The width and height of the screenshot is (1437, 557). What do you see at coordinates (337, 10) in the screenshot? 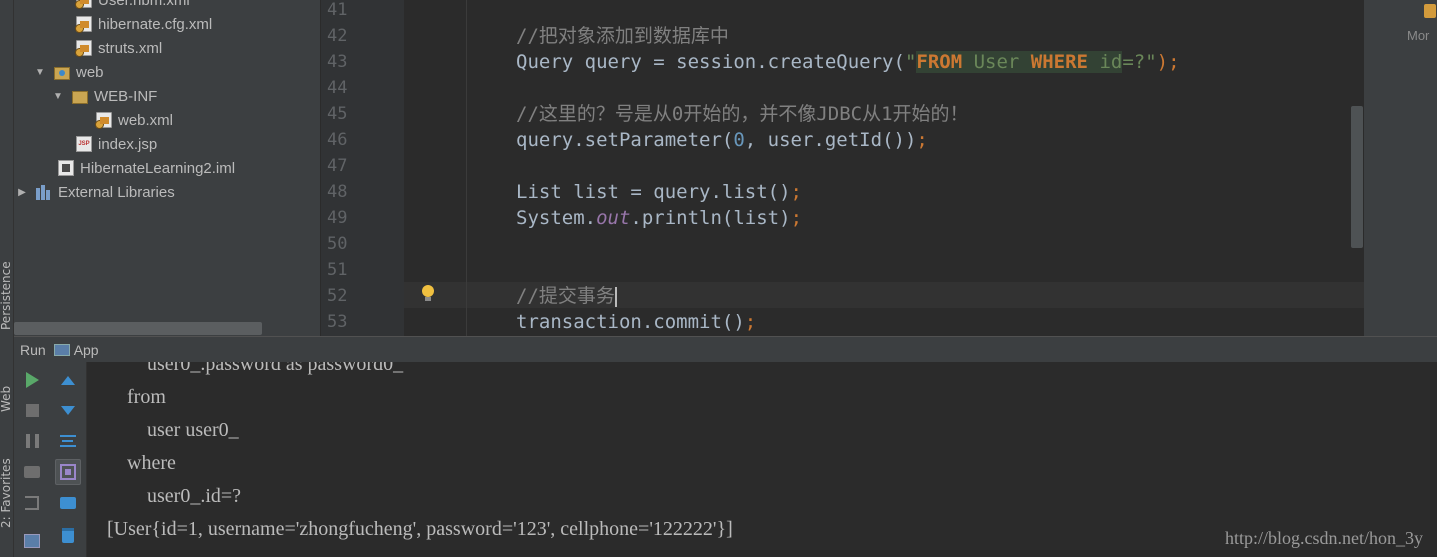
I see `line-number: 41` at bounding box center [337, 10].